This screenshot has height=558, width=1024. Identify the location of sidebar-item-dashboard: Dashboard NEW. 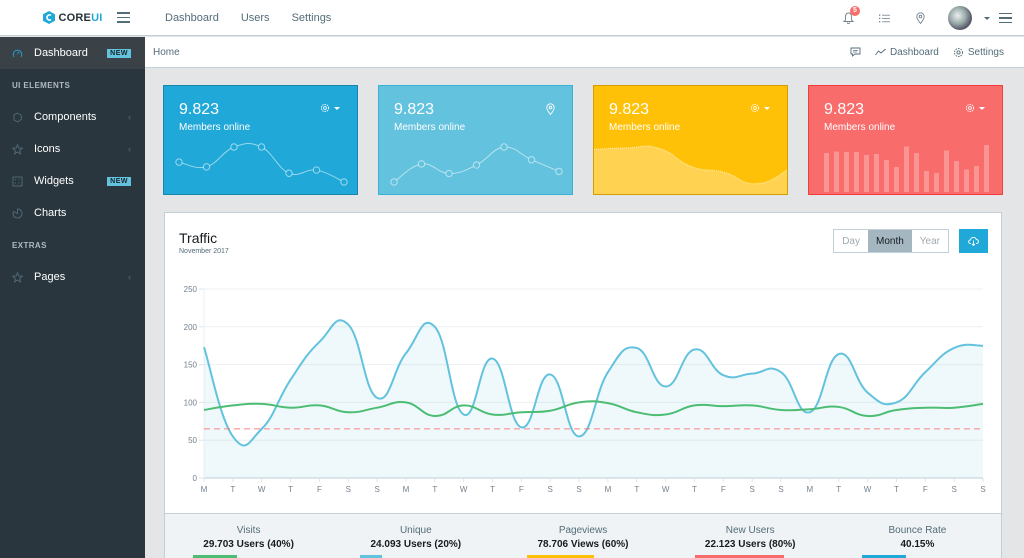
(72, 53).